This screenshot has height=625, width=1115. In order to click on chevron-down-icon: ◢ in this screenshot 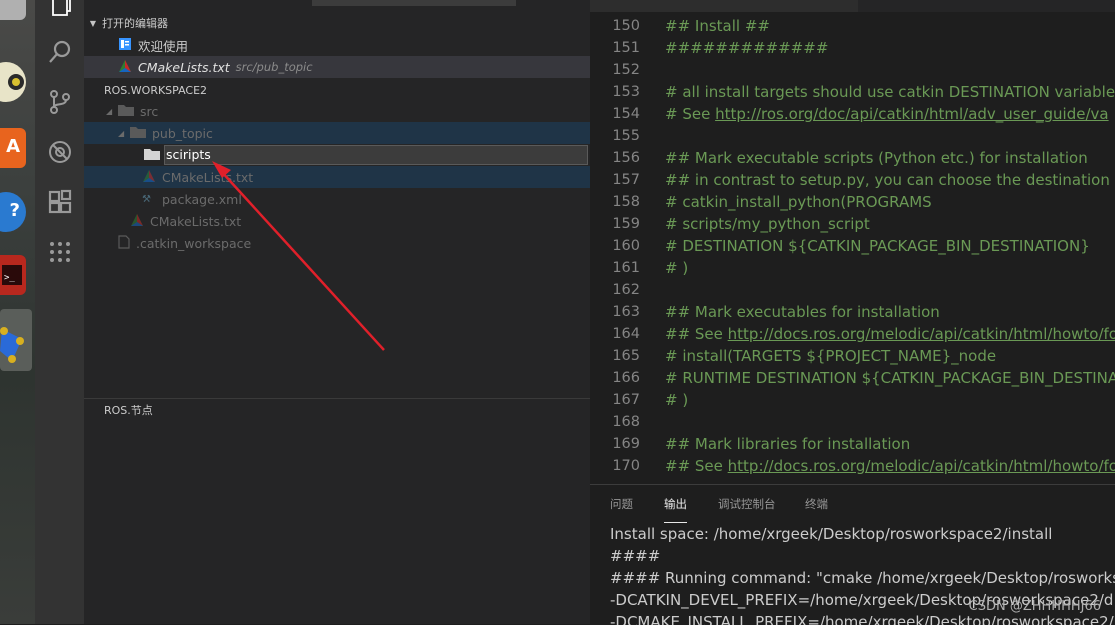, I will do `click(121, 133)`.